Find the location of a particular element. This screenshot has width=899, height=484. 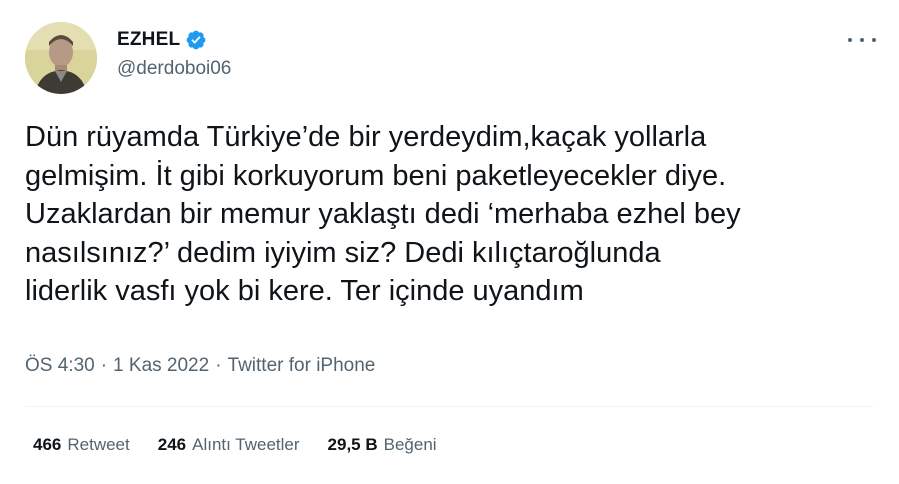

avatar is located at coordinates (61, 58).